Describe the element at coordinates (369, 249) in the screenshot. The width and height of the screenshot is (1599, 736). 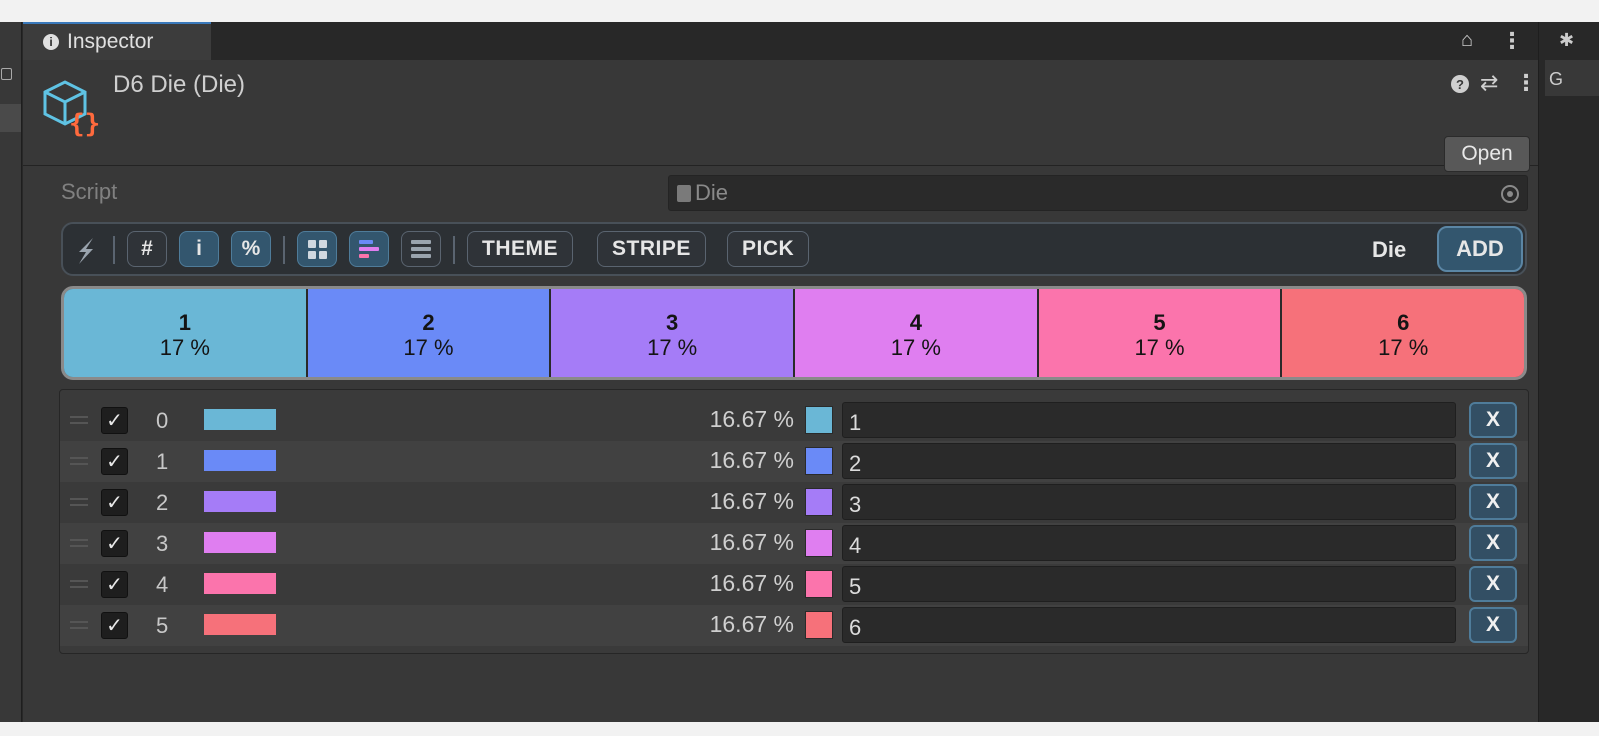
I see `bar-view-button` at that location.